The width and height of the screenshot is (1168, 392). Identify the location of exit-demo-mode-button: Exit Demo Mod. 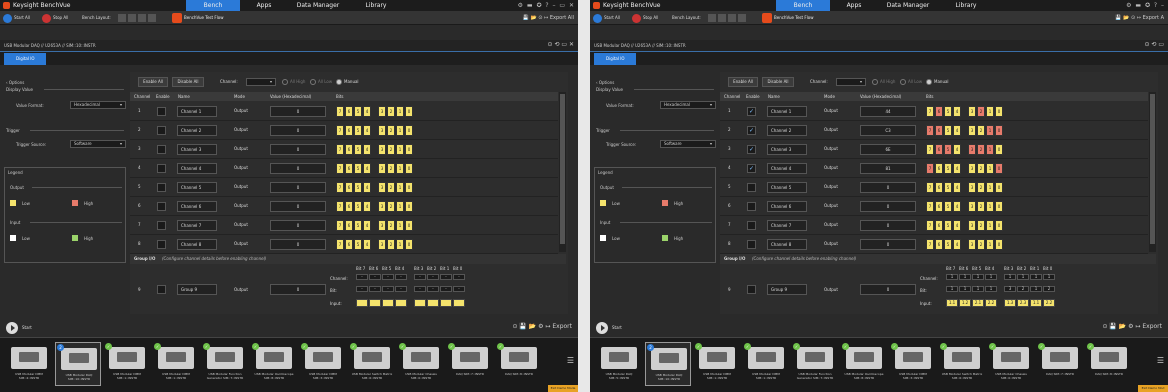
(1153, 388).